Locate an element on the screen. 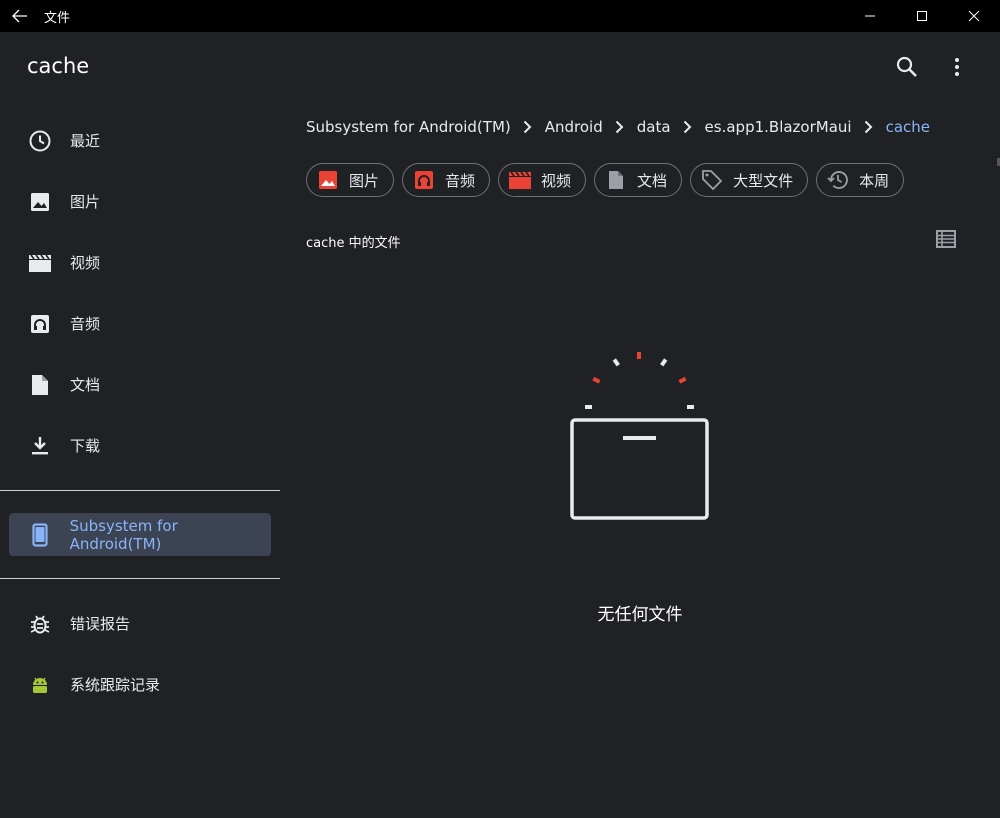 The height and width of the screenshot is (818, 1000). minimize-button is located at coordinates (870, 16).